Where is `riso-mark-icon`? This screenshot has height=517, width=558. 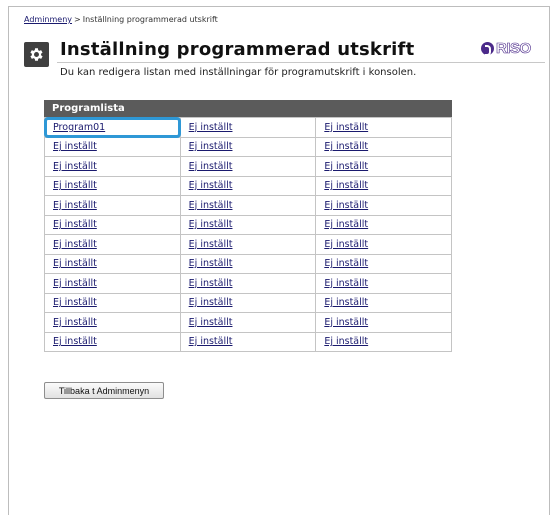
riso-mark-icon is located at coordinates (487, 49).